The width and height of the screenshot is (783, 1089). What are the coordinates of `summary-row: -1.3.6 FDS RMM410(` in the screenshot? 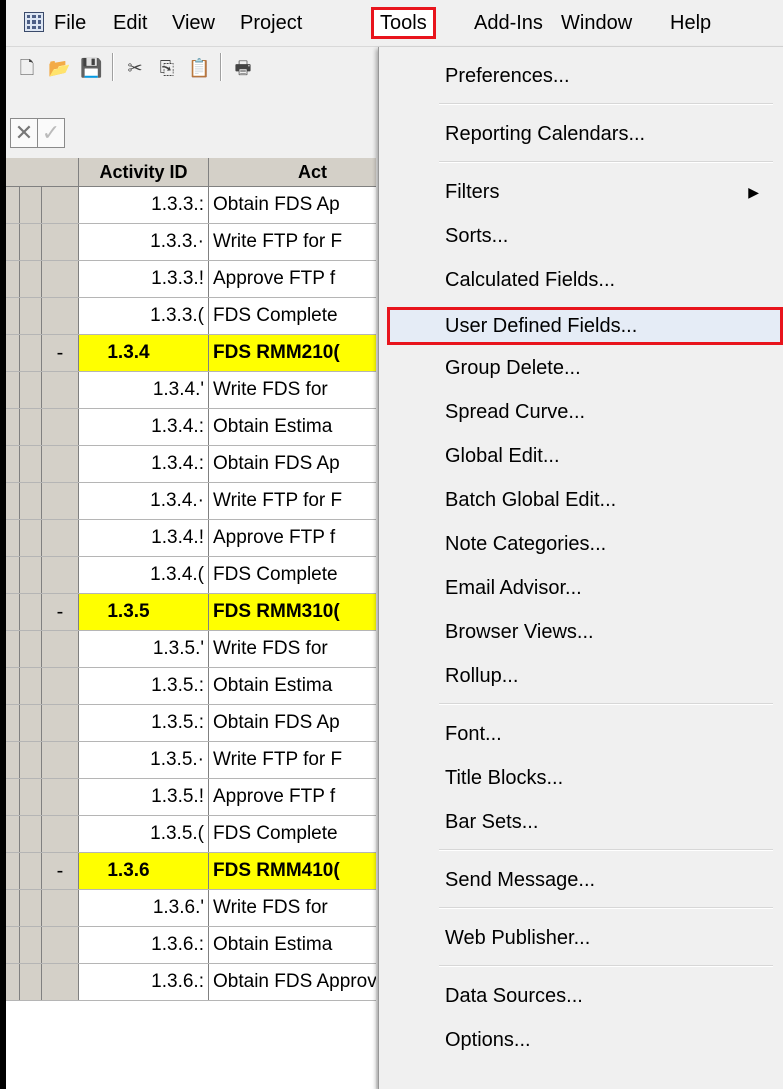 It's located at (191, 871).